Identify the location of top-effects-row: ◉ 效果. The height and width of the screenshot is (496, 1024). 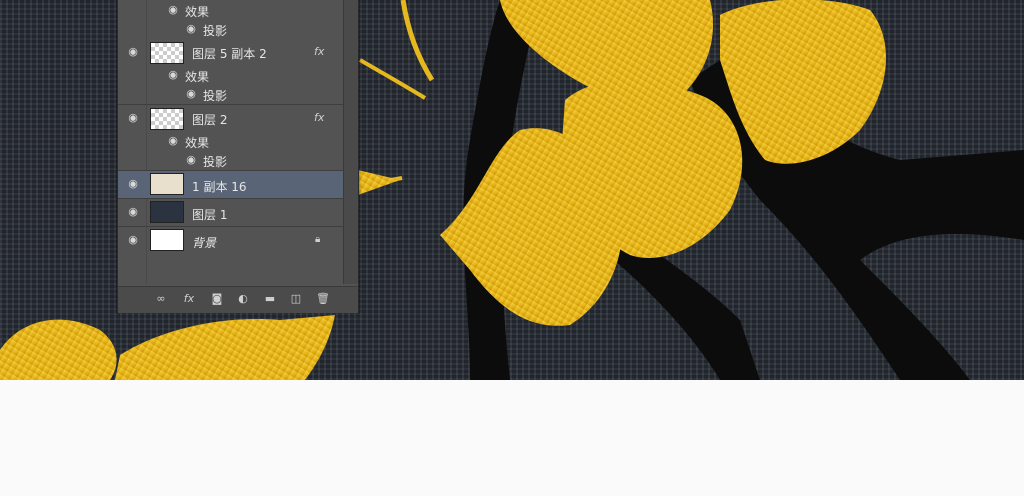
(230, 10).